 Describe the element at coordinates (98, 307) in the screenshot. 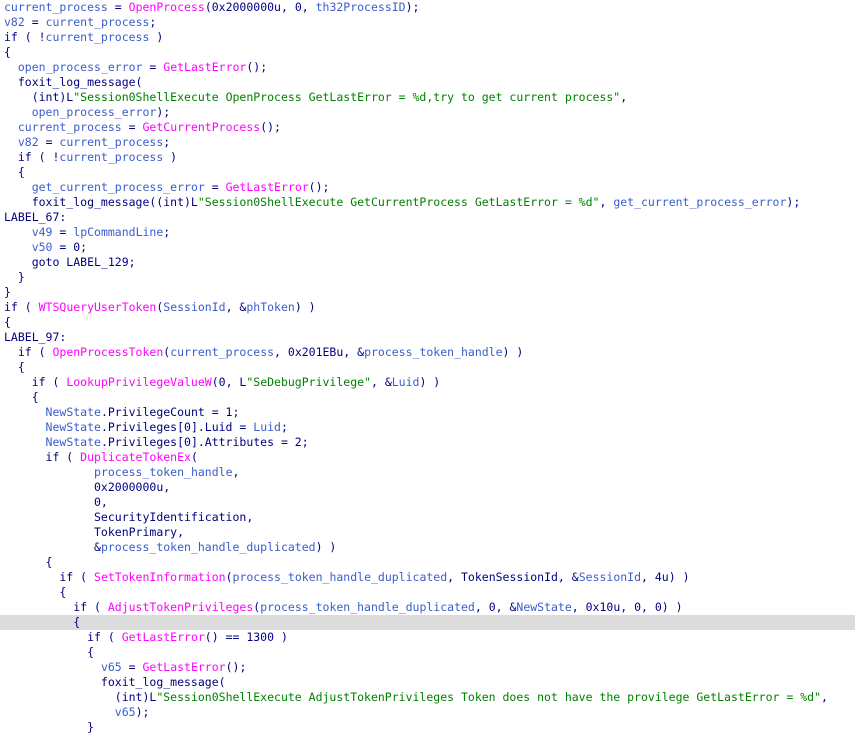

I see `code-function: WTSQueryUserToken` at that location.